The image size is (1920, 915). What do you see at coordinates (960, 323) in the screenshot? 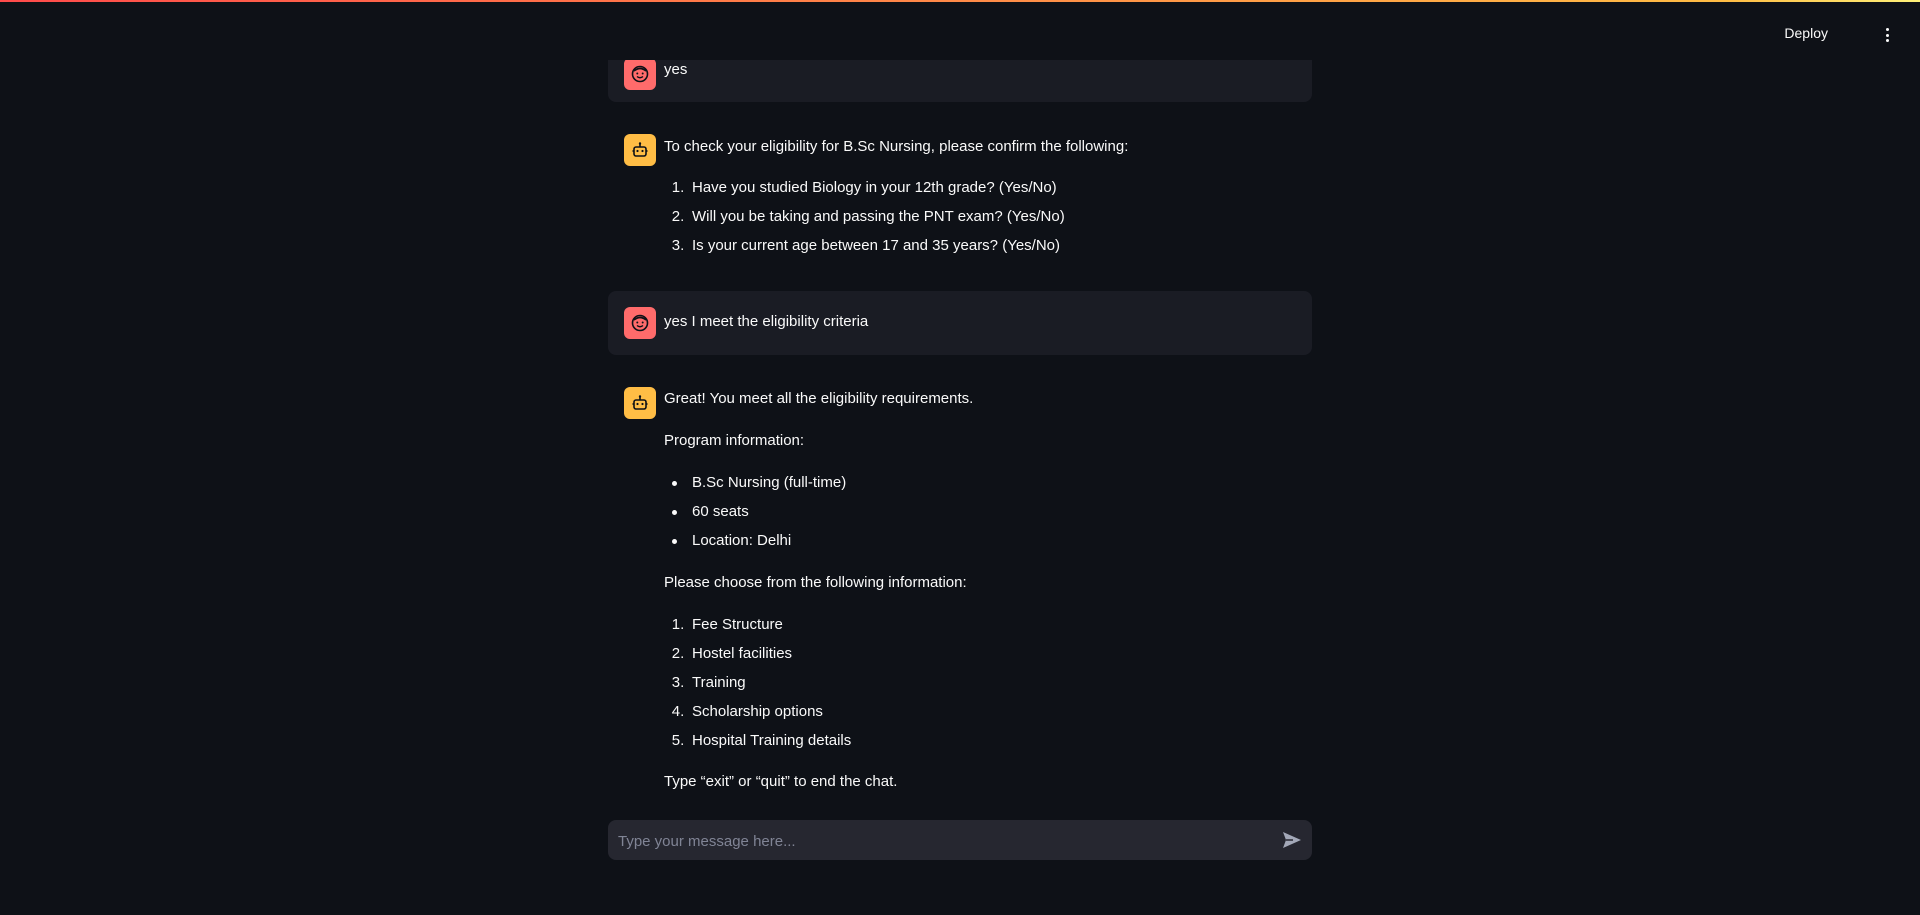
I see `chat-message-user: yes I meet the eligibility criteria` at bounding box center [960, 323].